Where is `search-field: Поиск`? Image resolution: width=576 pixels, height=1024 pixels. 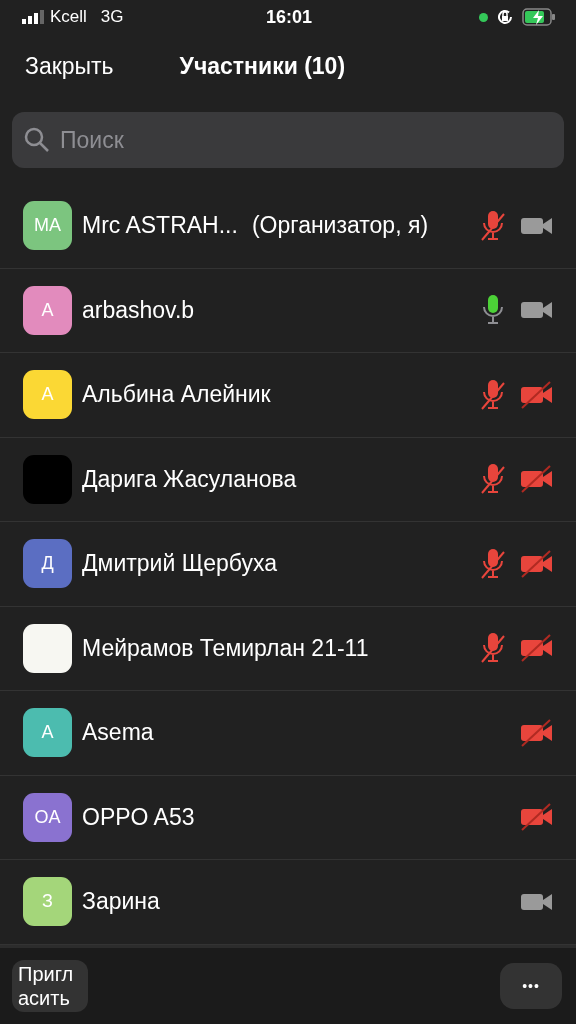 search-field: Поиск is located at coordinates (305, 140).